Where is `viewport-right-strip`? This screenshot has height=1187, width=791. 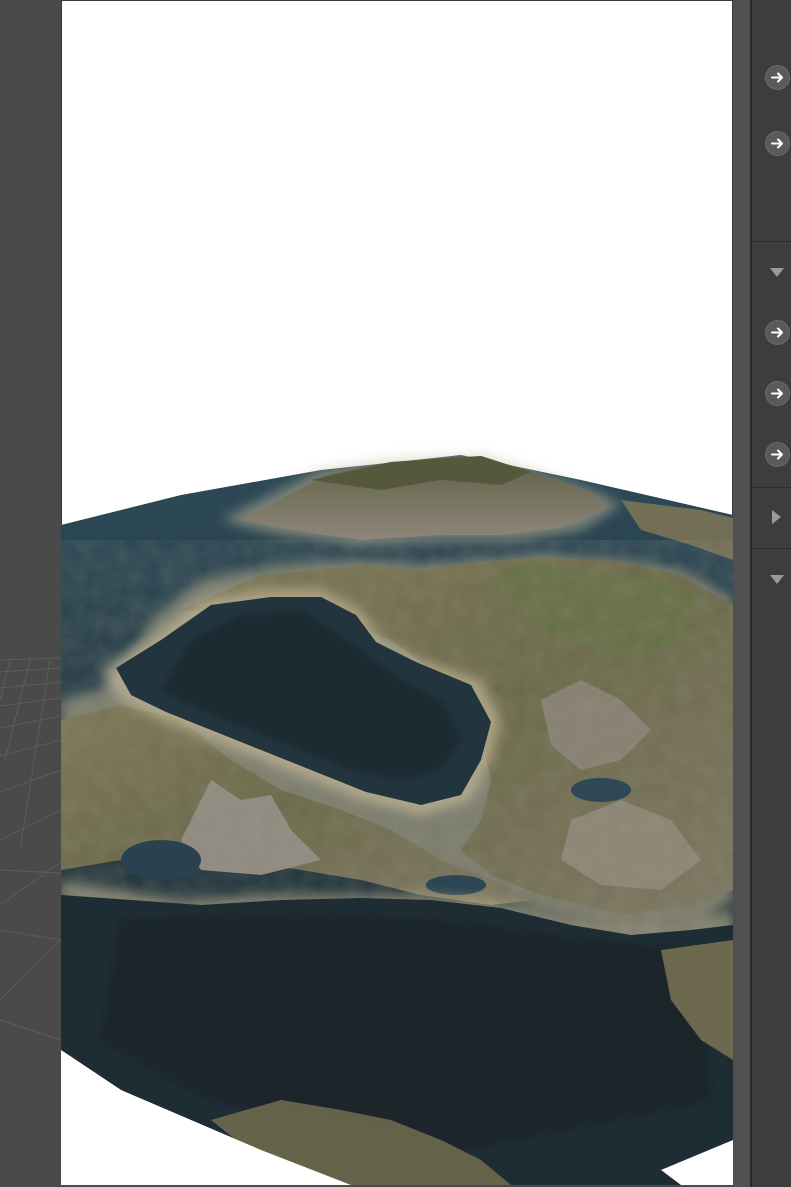 viewport-right-strip is located at coordinates (741, 593).